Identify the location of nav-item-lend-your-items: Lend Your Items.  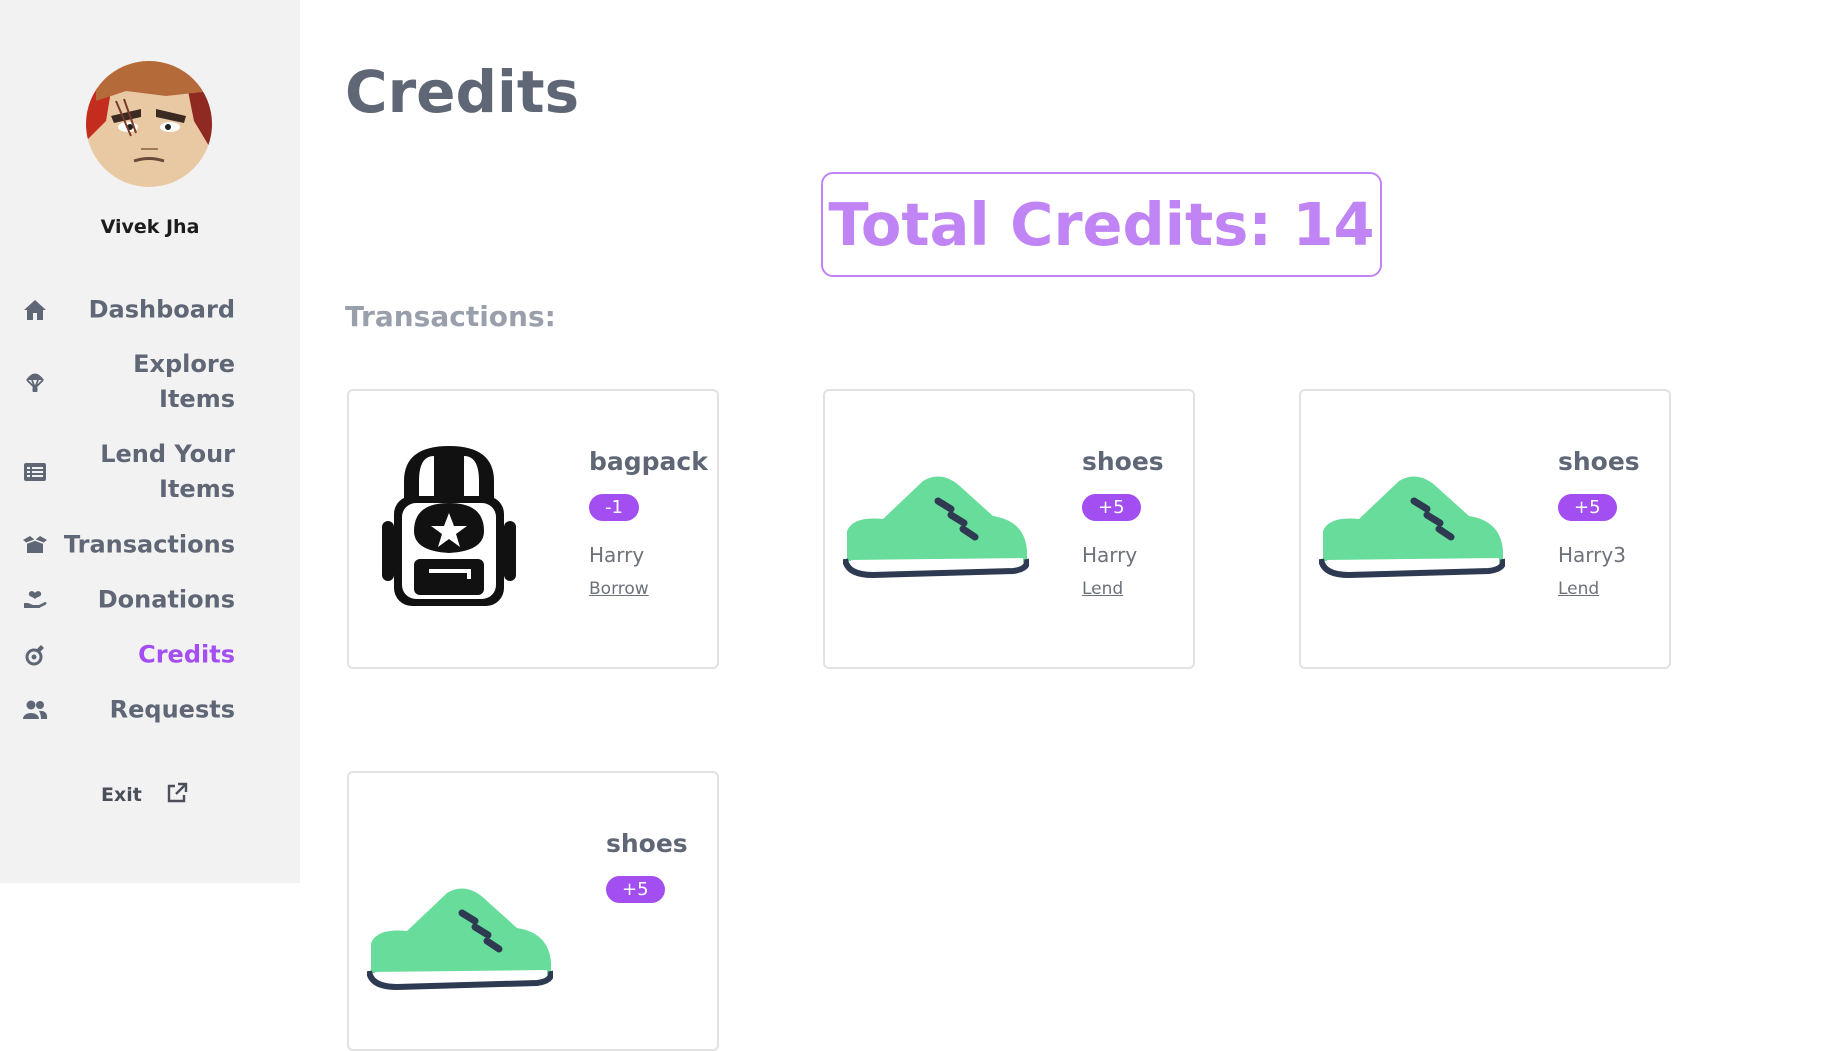
(150, 472).